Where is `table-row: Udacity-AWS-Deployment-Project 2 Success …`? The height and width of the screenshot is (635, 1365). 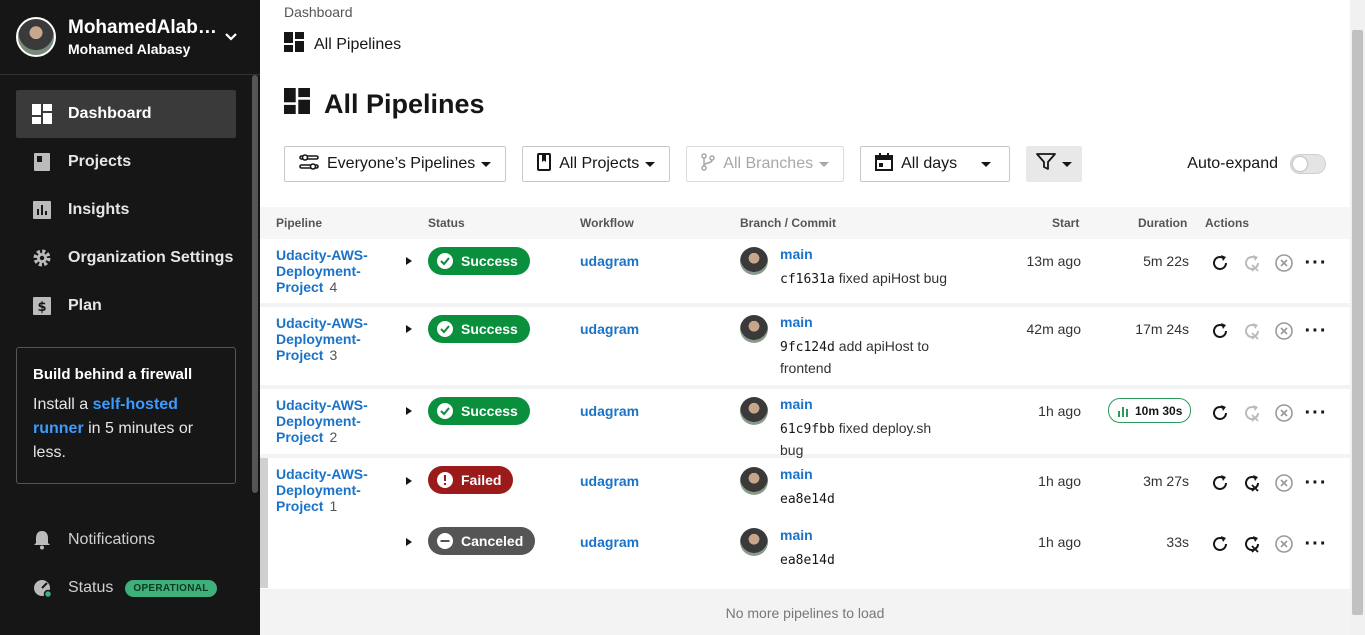 table-row: Udacity-AWS-Deployment-Project 2 Success … is located at coordinates (805, 423).